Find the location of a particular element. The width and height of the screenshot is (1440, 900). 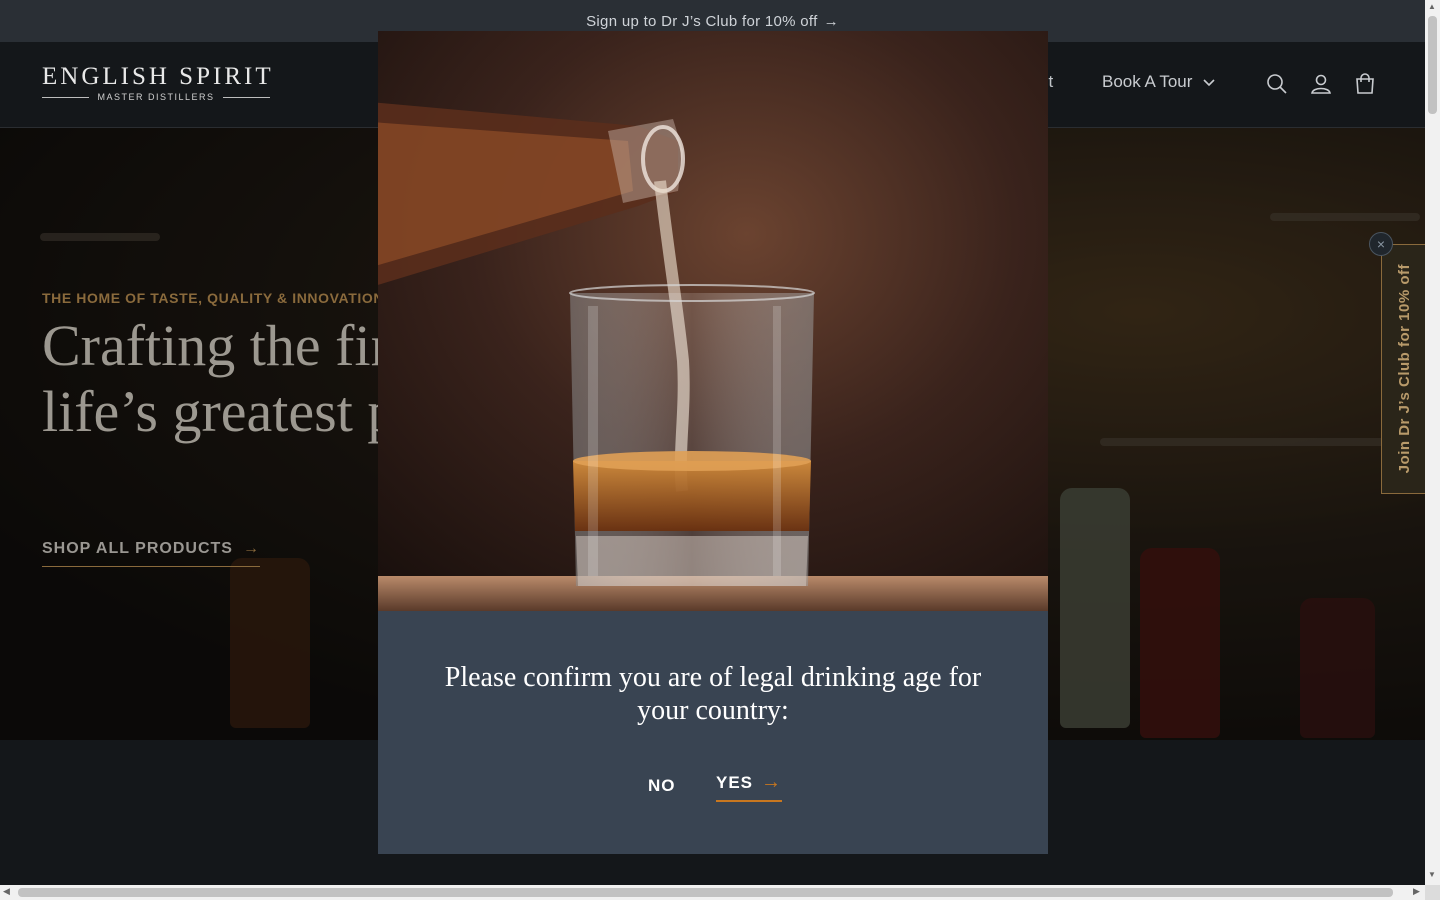

logo: ENGLISH SPIRIT MASTER DISTILLERS is located at coordinates (158, 82).